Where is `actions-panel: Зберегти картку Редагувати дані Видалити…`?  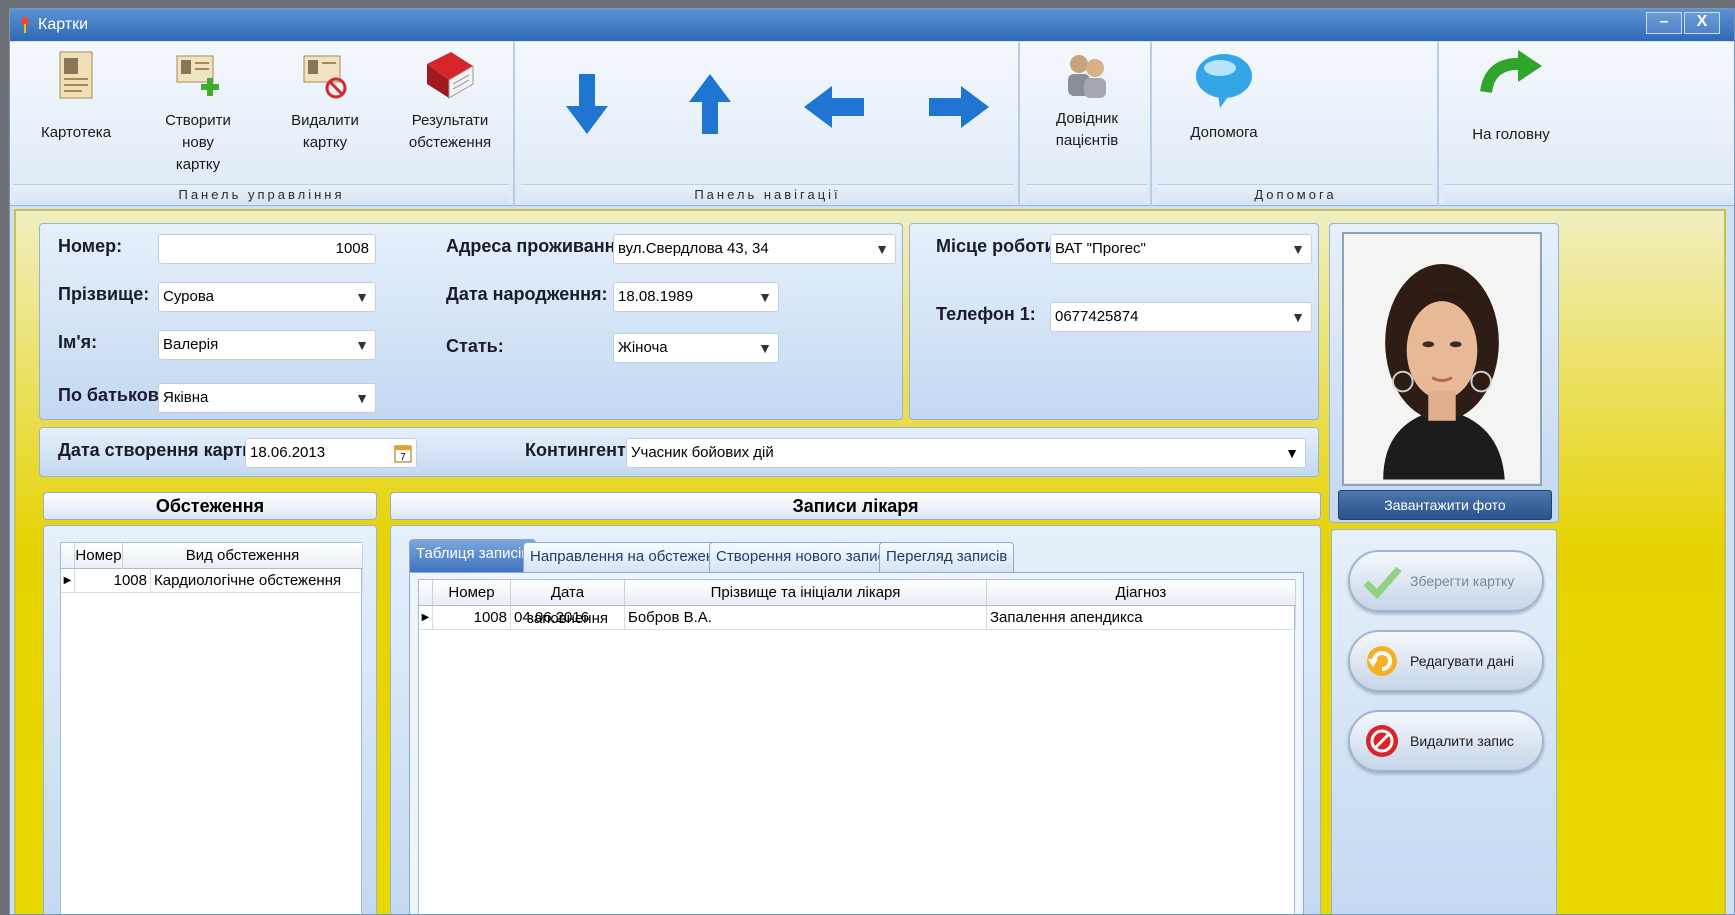 actions-panel: Зберегти картку Редагувати дані Видалити… is located at coordinates (1444, 721).